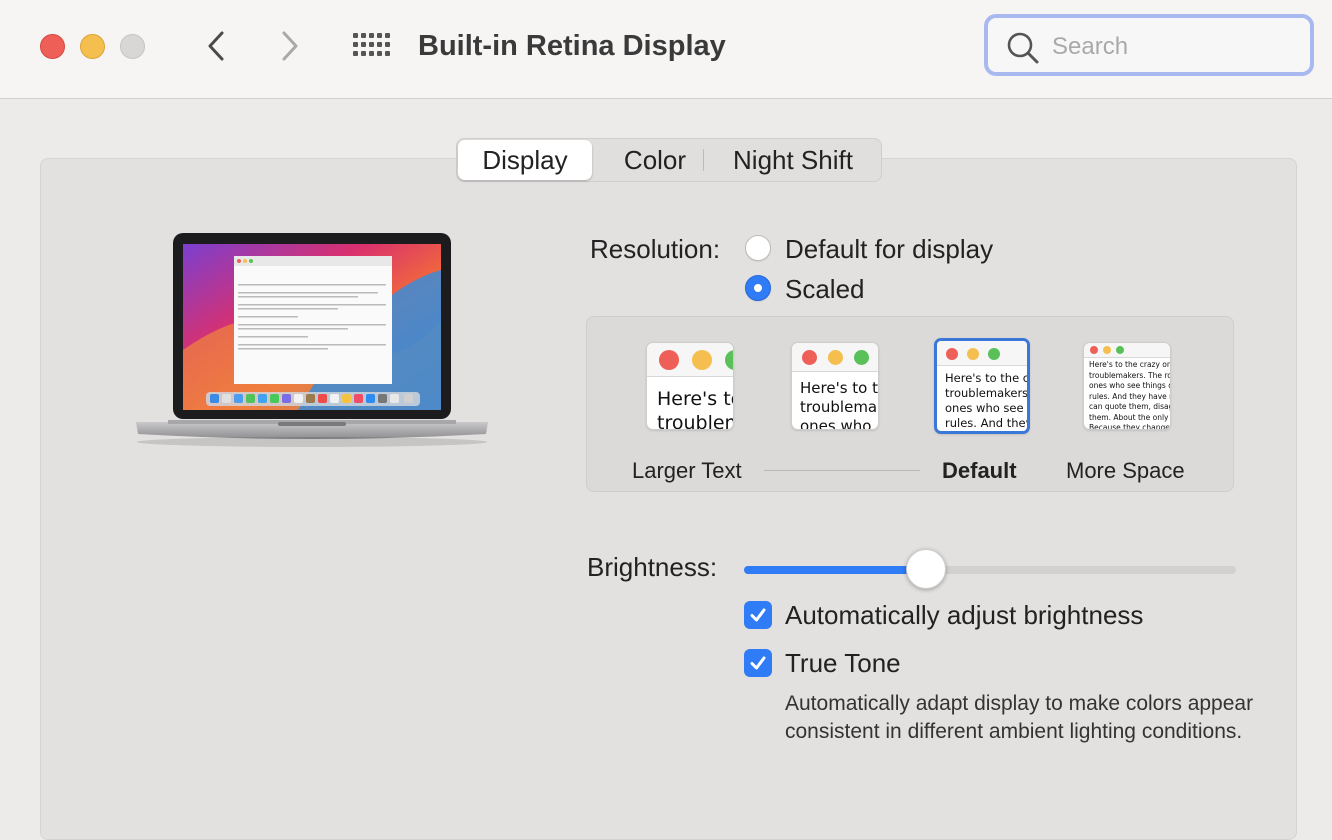  I want to click on scaled-label: Scaled, so click(825, 289).